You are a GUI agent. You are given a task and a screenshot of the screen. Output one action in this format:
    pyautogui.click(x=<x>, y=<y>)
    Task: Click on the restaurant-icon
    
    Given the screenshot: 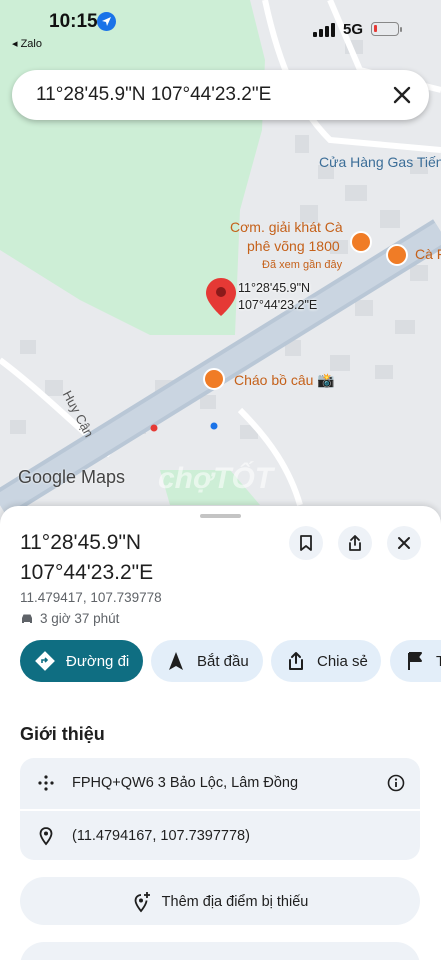 What is the action you would take?
    pyautogui.click(x=214, y=379)
    